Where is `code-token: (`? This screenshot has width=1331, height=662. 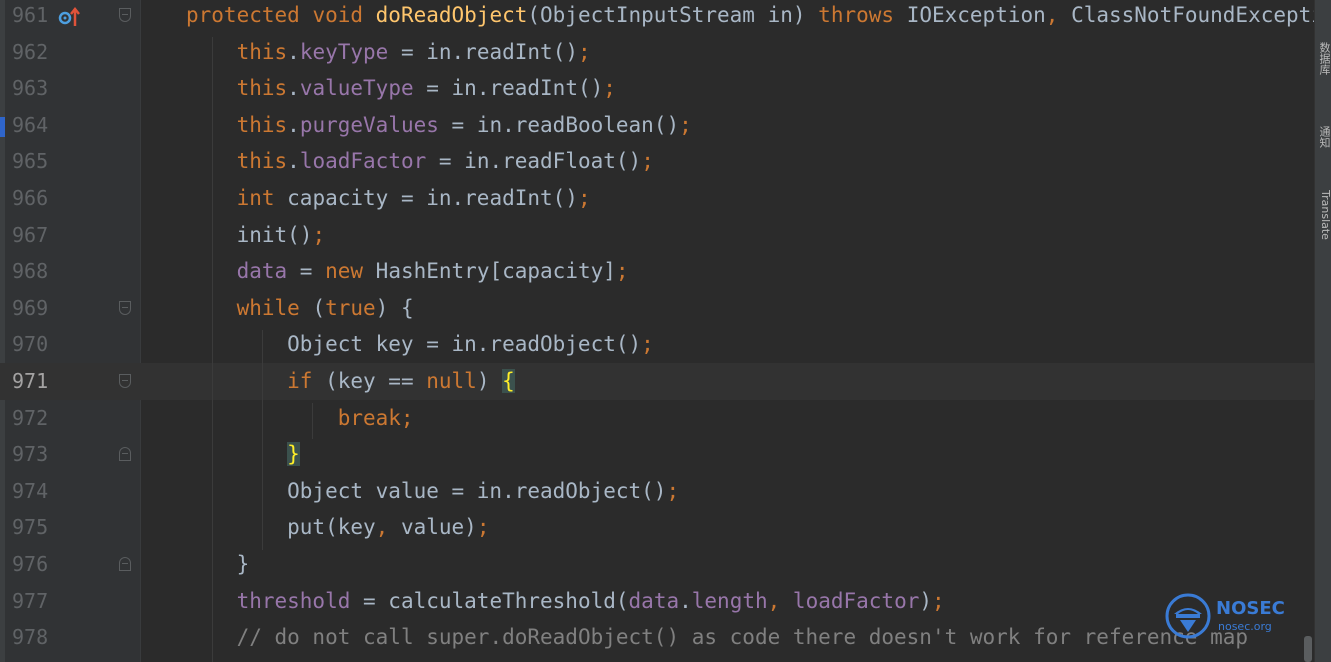
code-token: ( is located at coordinates (318, 308).